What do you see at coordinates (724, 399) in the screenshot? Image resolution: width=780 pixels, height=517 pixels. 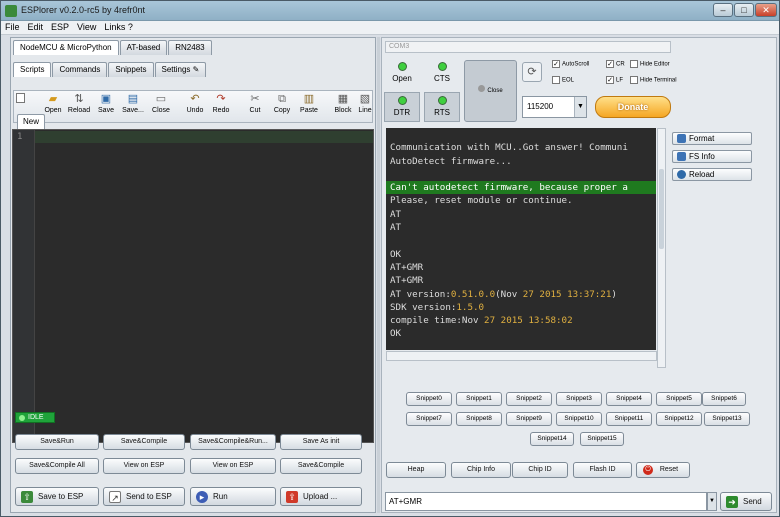 I see `snippet-button-6: Snippet6` at bounding box center [724, 399].